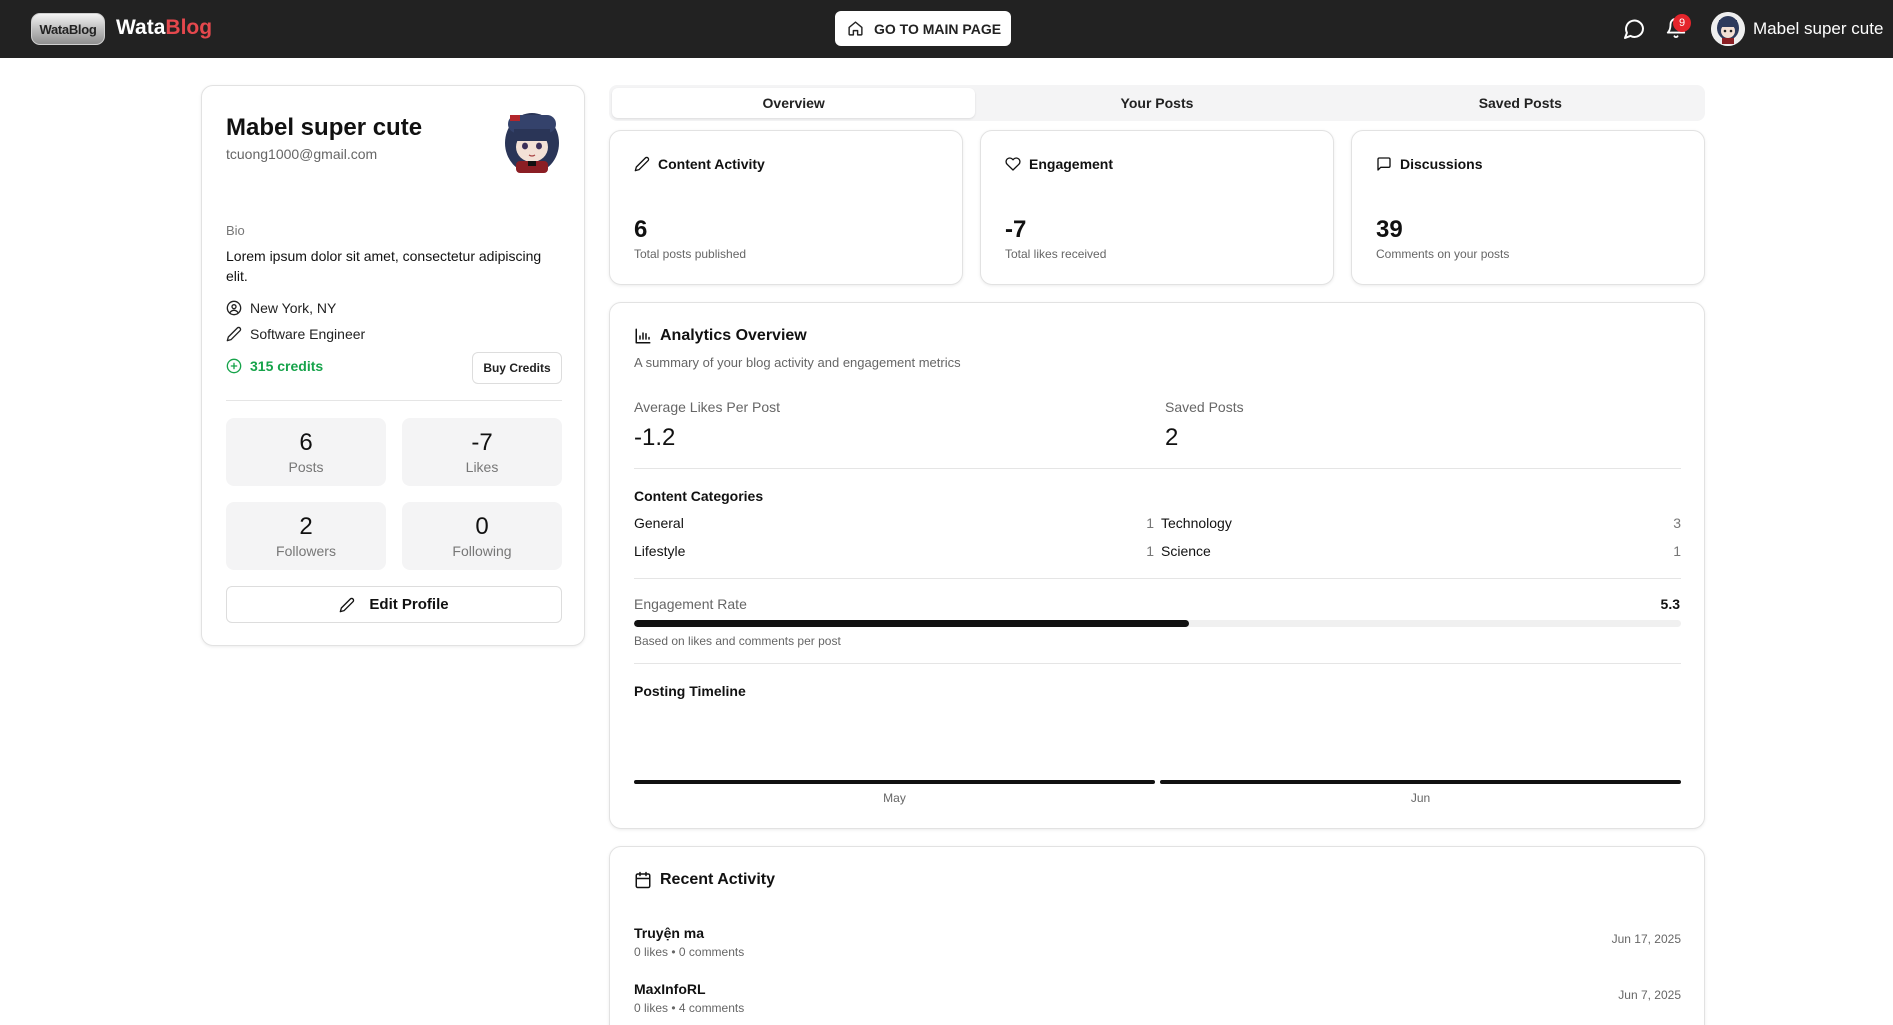 This screenshot has height=1025, width=1893. Describe the element at coordinates (1420, 782) in the screenshot. I see `timeline-bar-jun` at that location.